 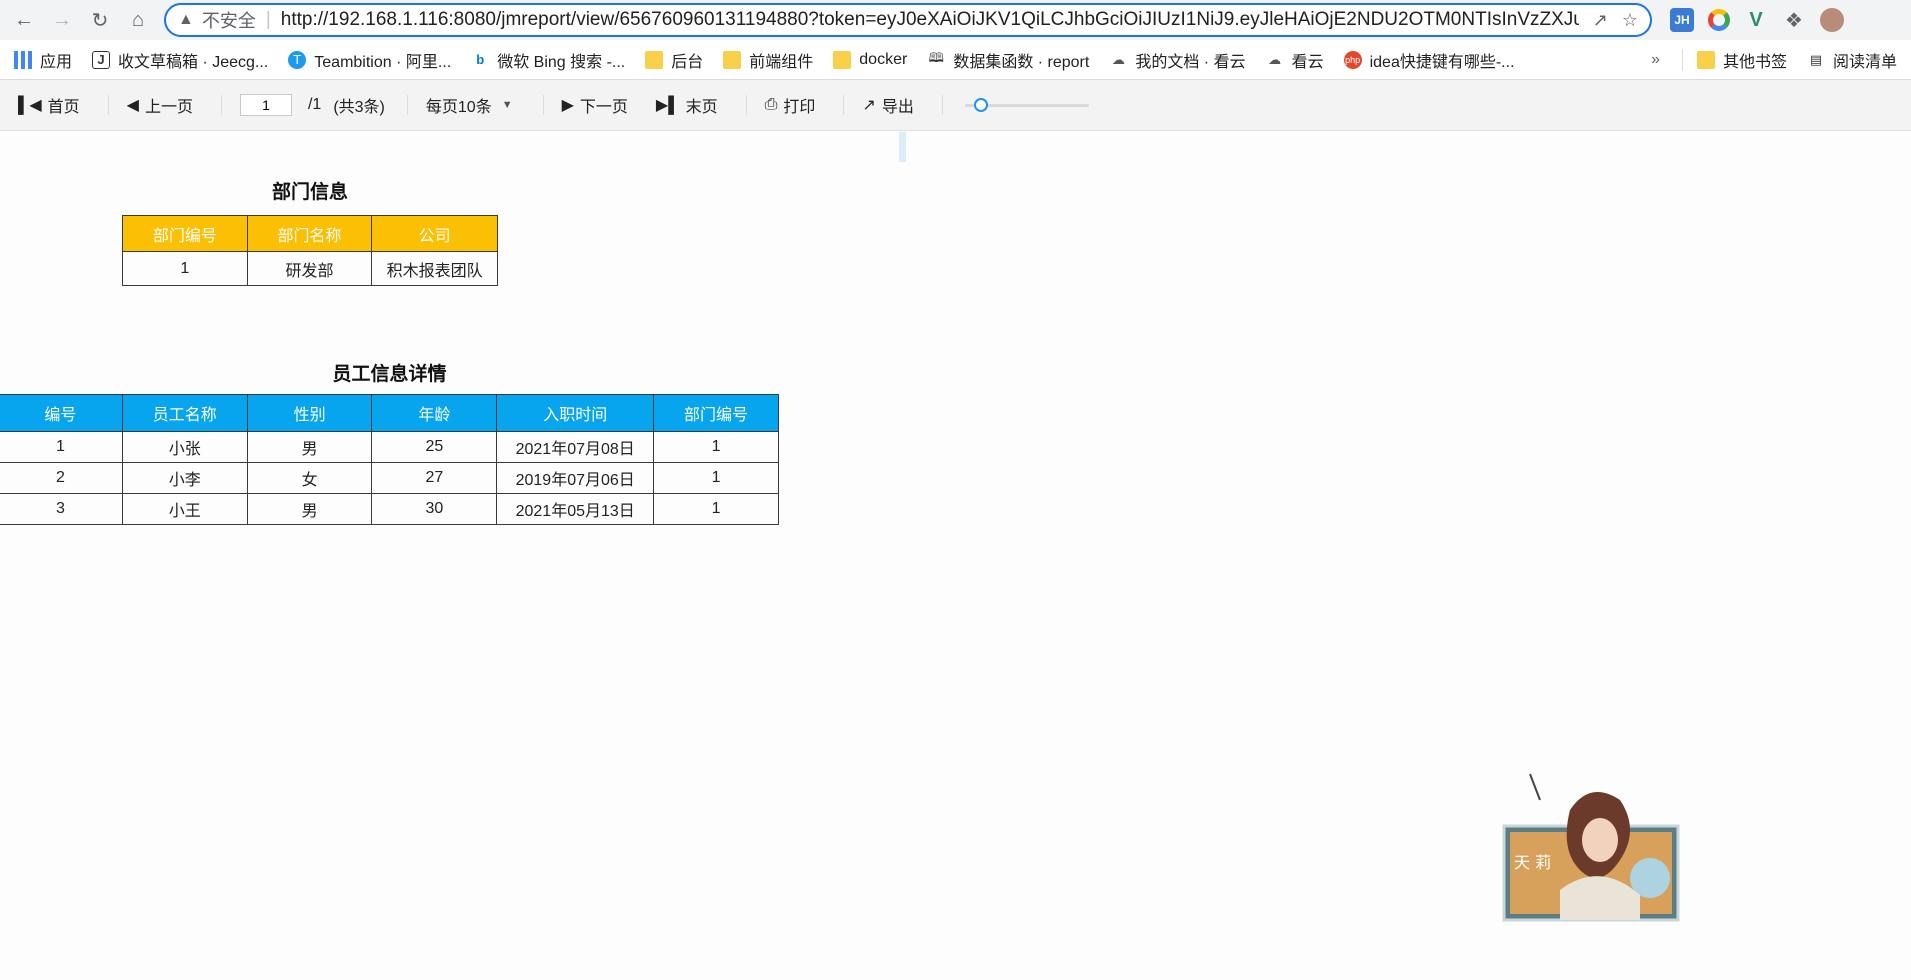 I want to click on table-cell: 研发部, so click(x=309, y=268).